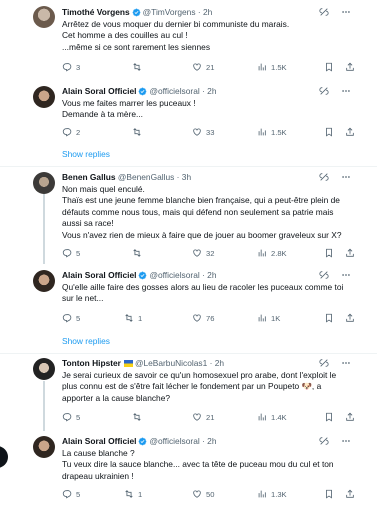  I want to click on like-button: 50, so click(203, 494).